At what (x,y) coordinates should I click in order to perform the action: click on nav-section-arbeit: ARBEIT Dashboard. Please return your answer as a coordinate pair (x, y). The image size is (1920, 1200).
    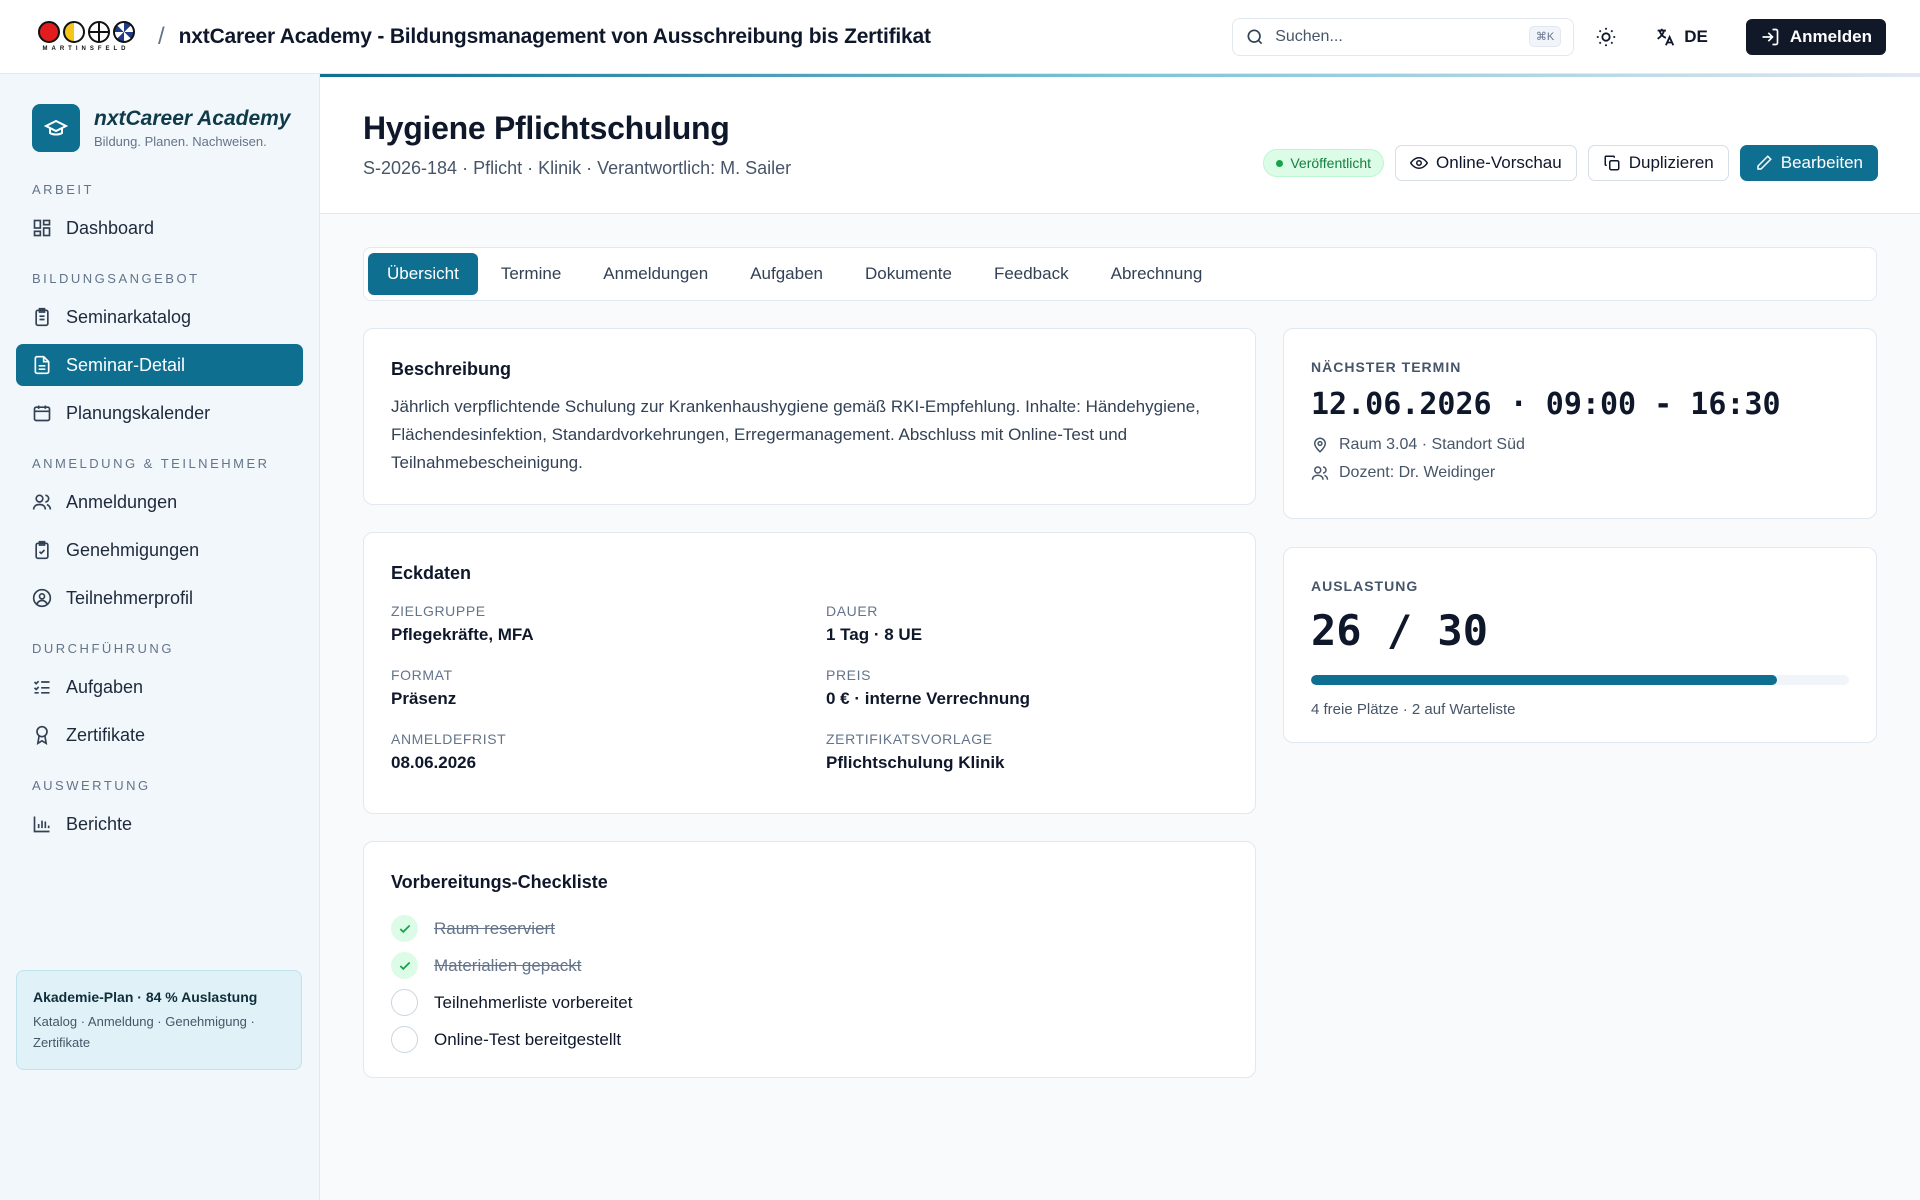
    Looking at the image, I should click on (159, 215).